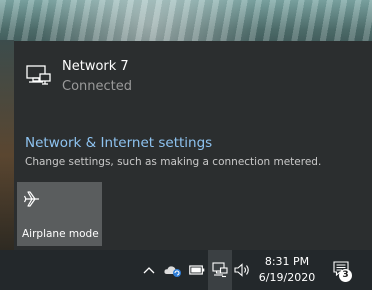 The image size is (372, 290). I want to click on airplane-icon, so click(32, 199).